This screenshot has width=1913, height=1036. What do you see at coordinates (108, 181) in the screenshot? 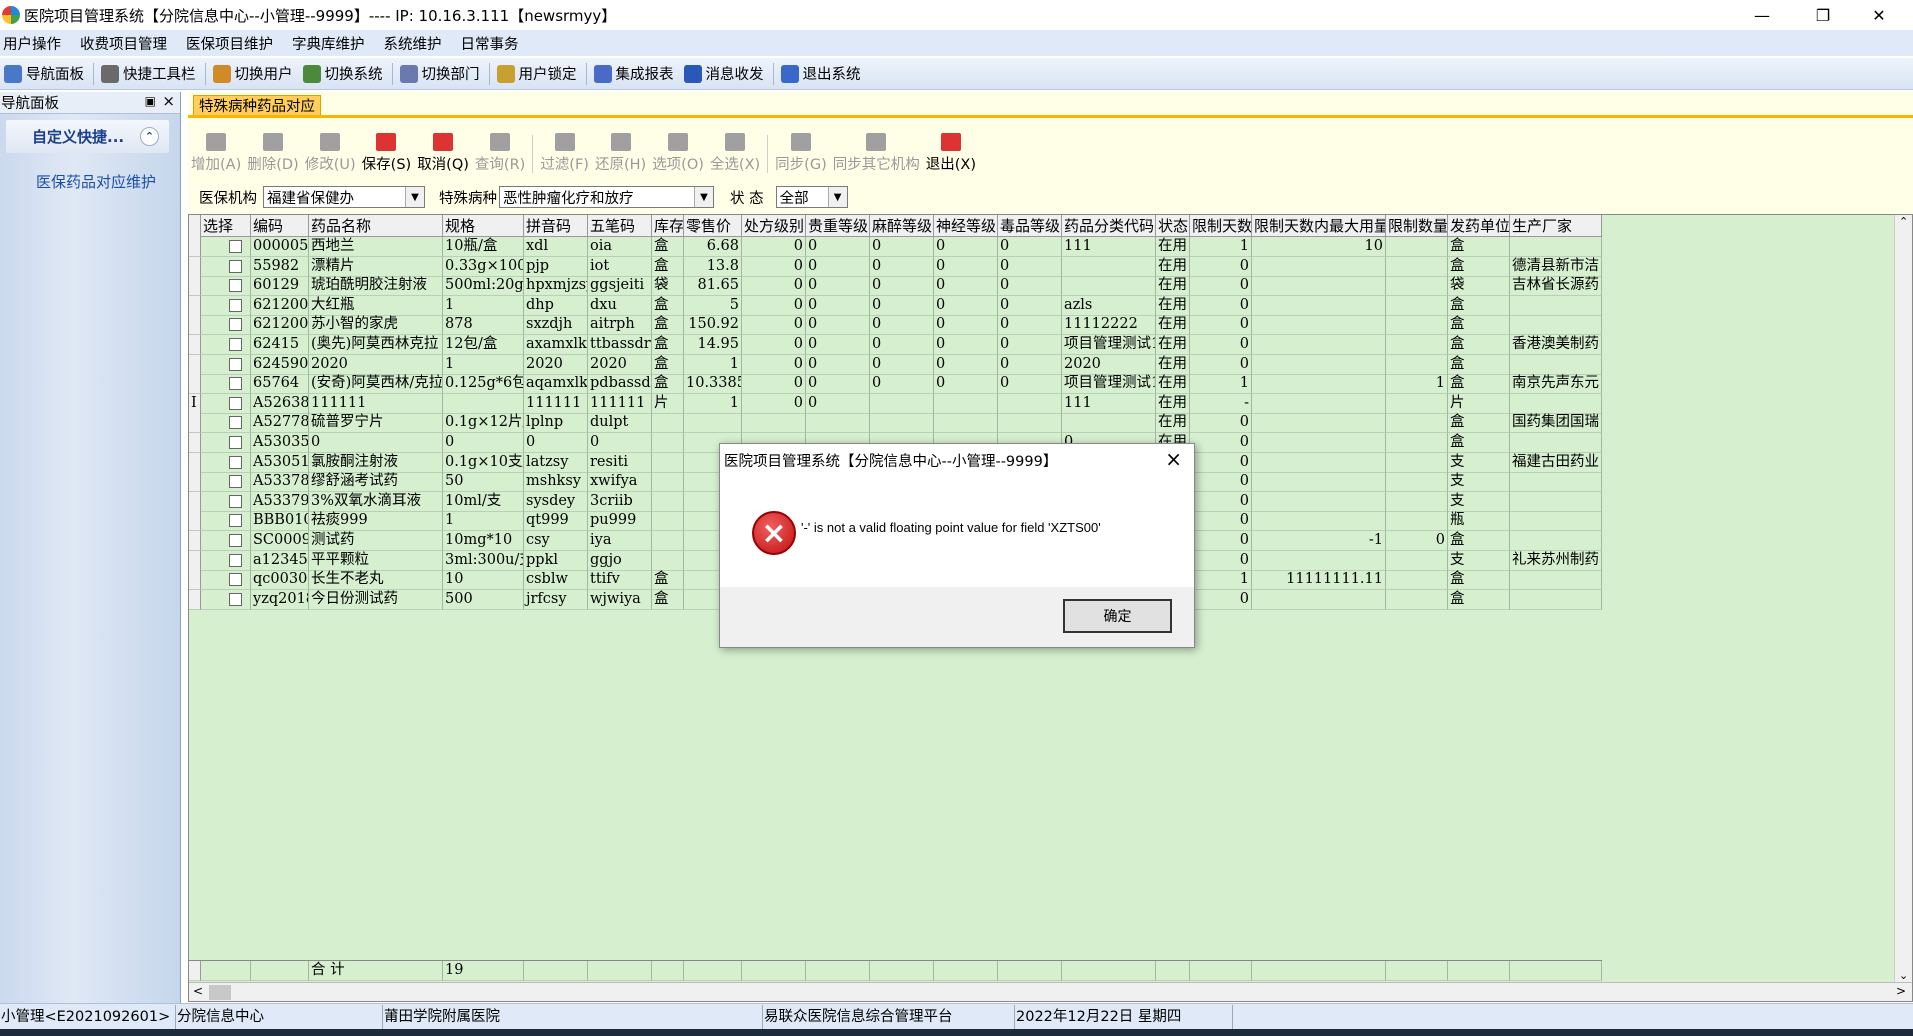
I see `nav-link-insurance-drug: 医保药品对应维护` at bounding box center [108, 181].